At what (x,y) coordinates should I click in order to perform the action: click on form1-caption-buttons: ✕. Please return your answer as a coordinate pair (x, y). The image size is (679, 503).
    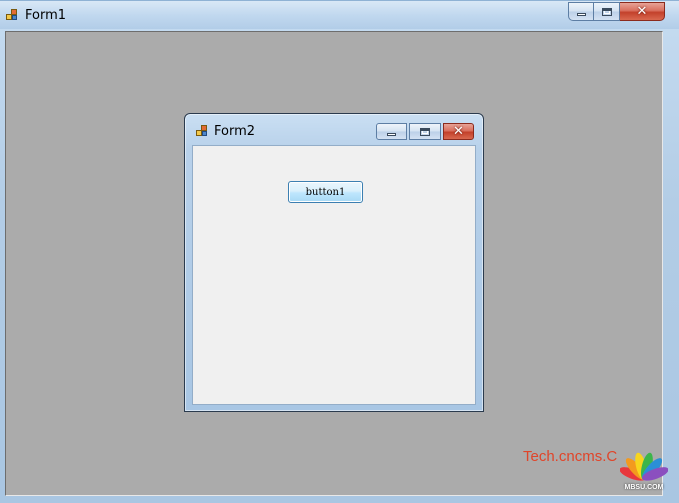
    Looking at the image, I should click on (616, 11).